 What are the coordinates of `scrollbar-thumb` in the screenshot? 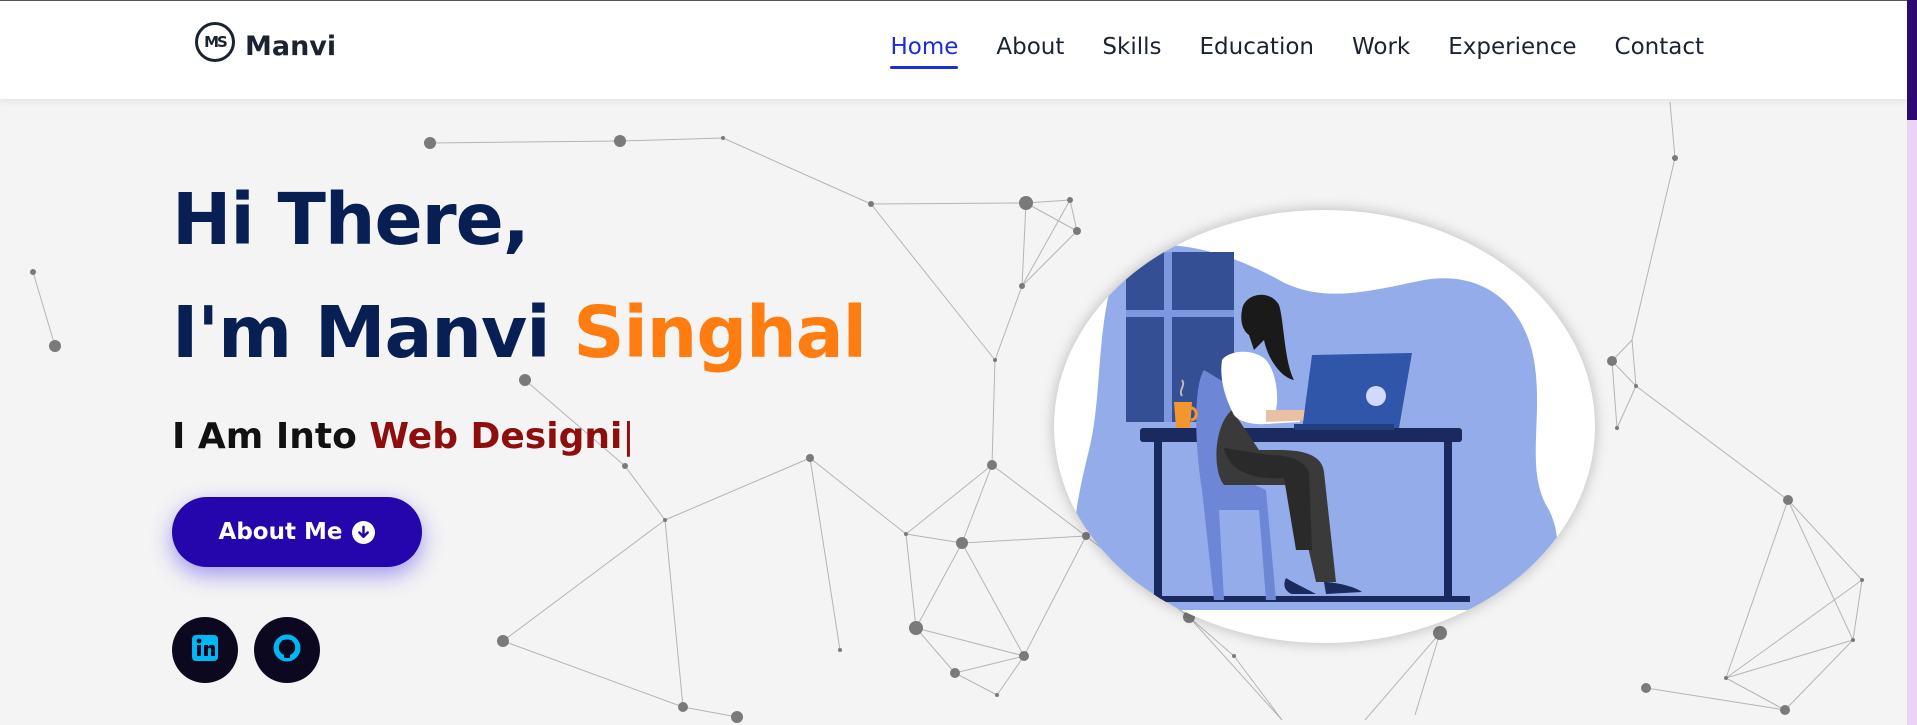 It's located at (1912, 60).